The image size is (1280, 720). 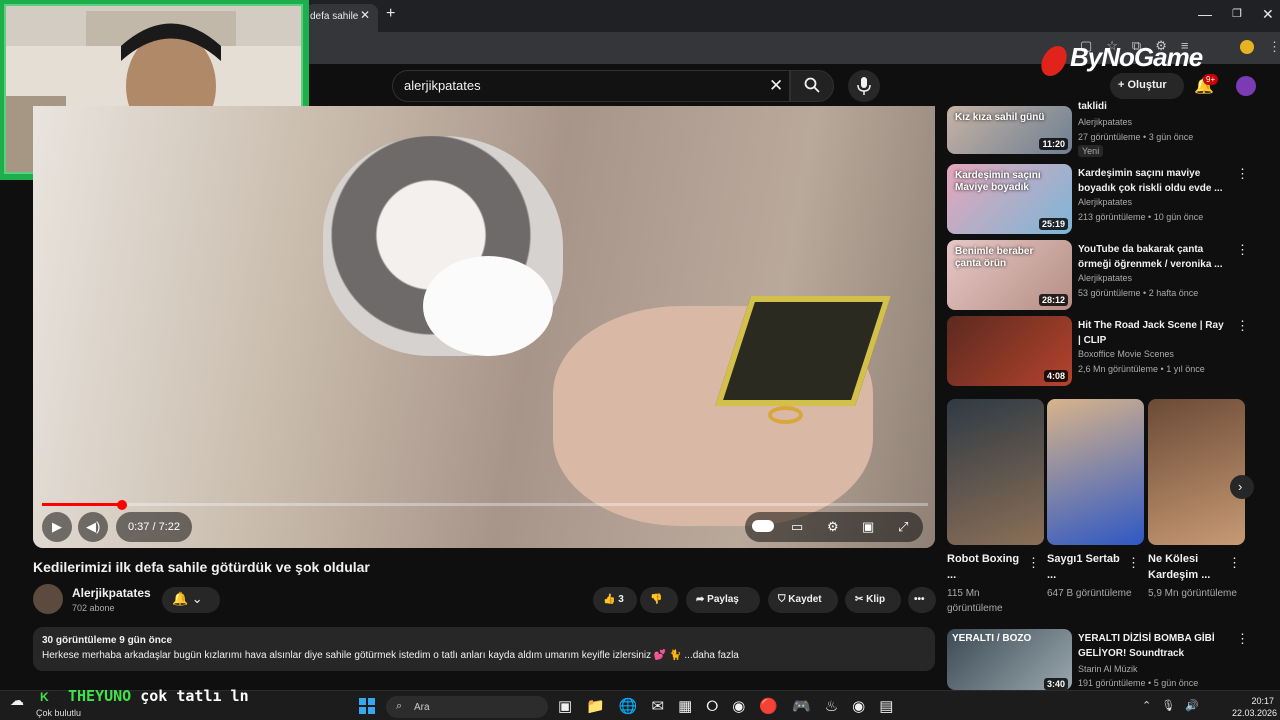 What do you see at coordinates (922, 600) in the screenshot?
I see `more-actions-button: •••` at bounding box center [922, 600].